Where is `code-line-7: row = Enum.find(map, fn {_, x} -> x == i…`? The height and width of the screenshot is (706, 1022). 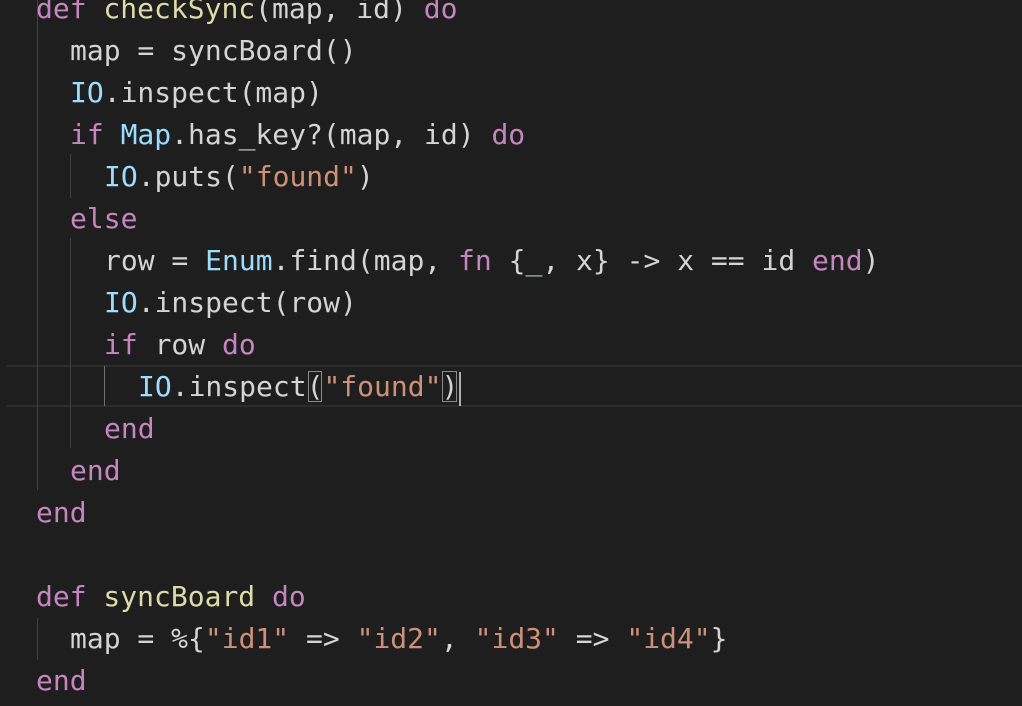
code-line-7: row = Enum.find(map, fn {_, x} -> x == i… is located at coordinates (563, 261).